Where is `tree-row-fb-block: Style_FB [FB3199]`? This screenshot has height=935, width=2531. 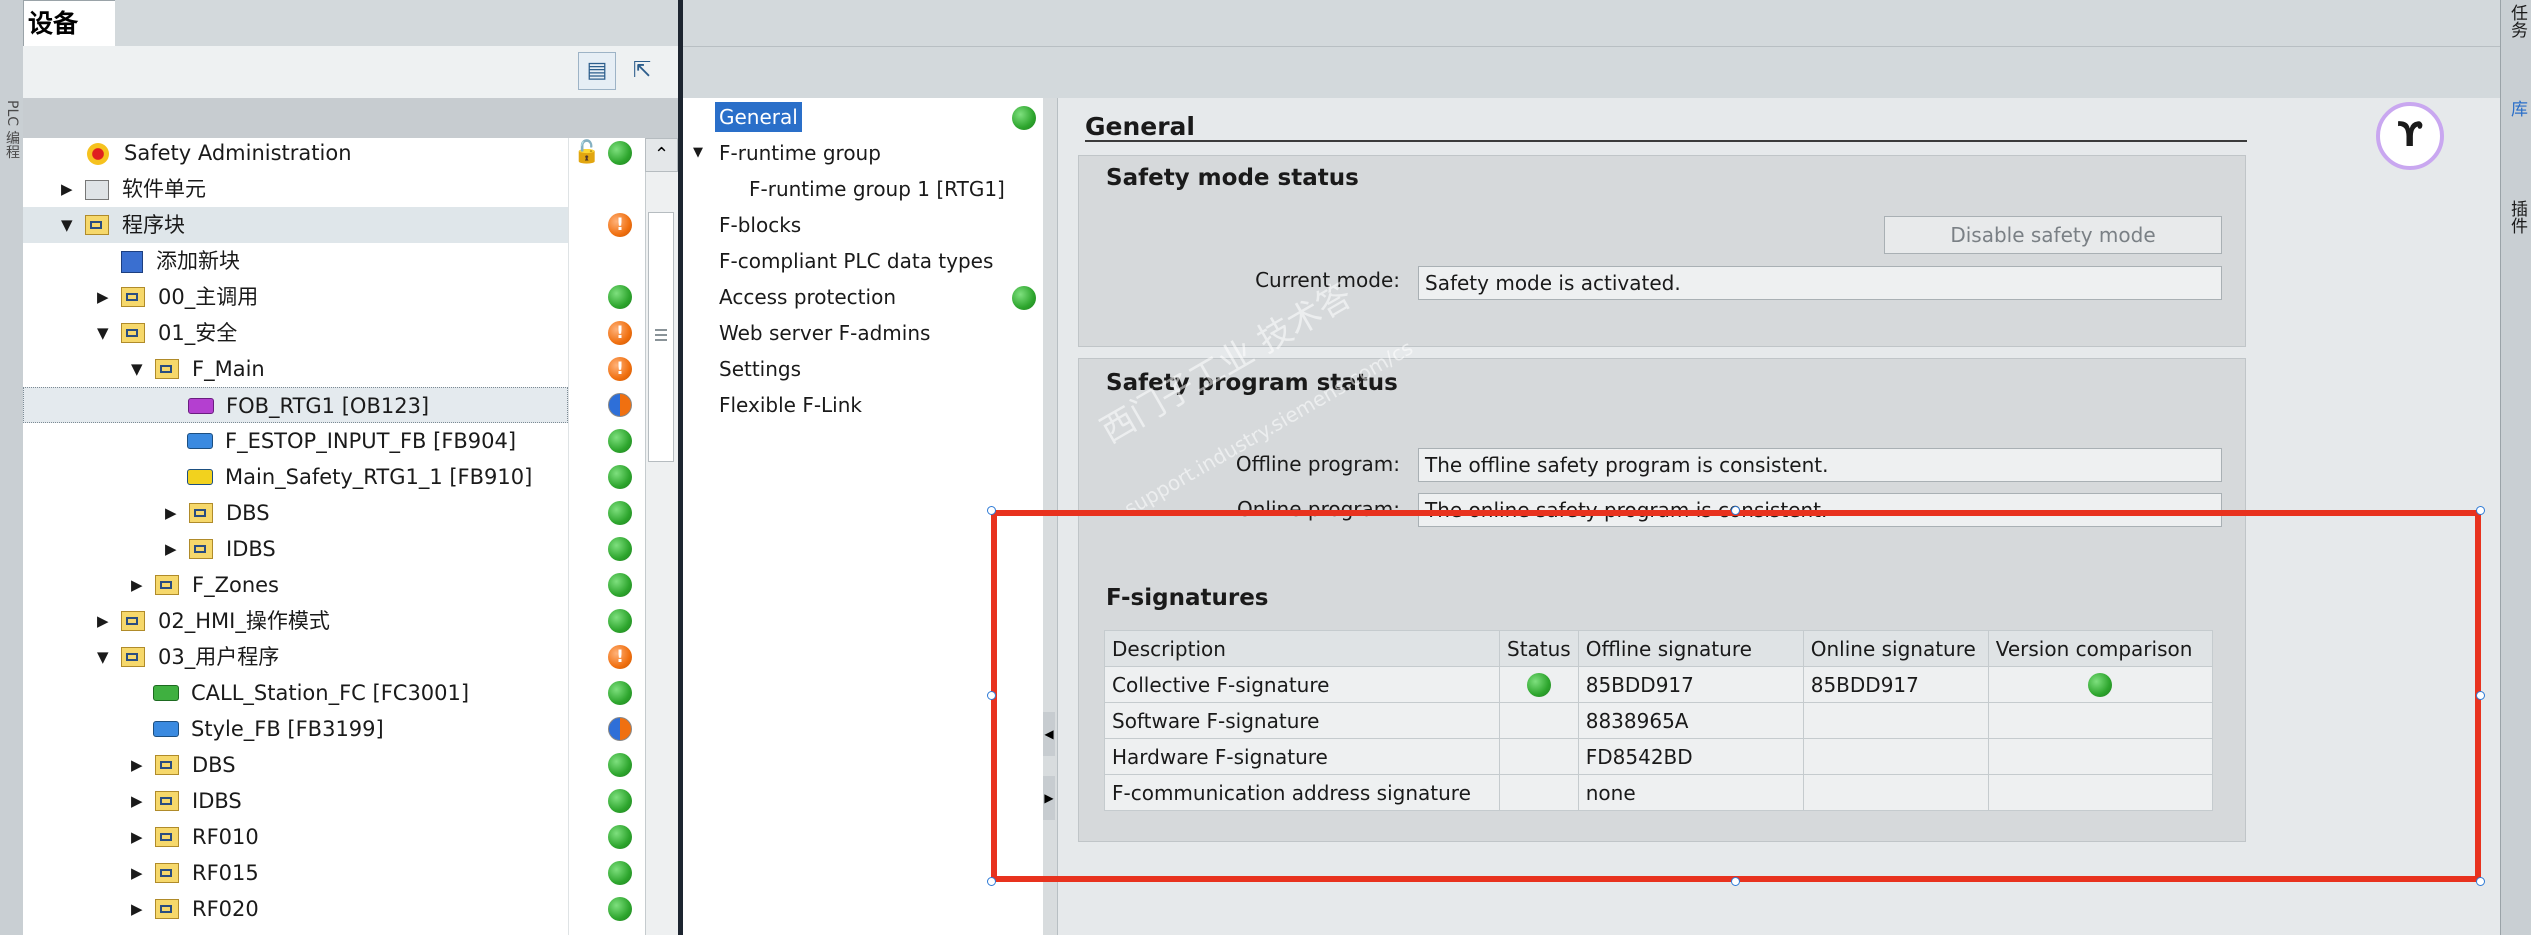
tree-row-fb-block: Style_FB [FB3199] is located at coordinates (295, 729).